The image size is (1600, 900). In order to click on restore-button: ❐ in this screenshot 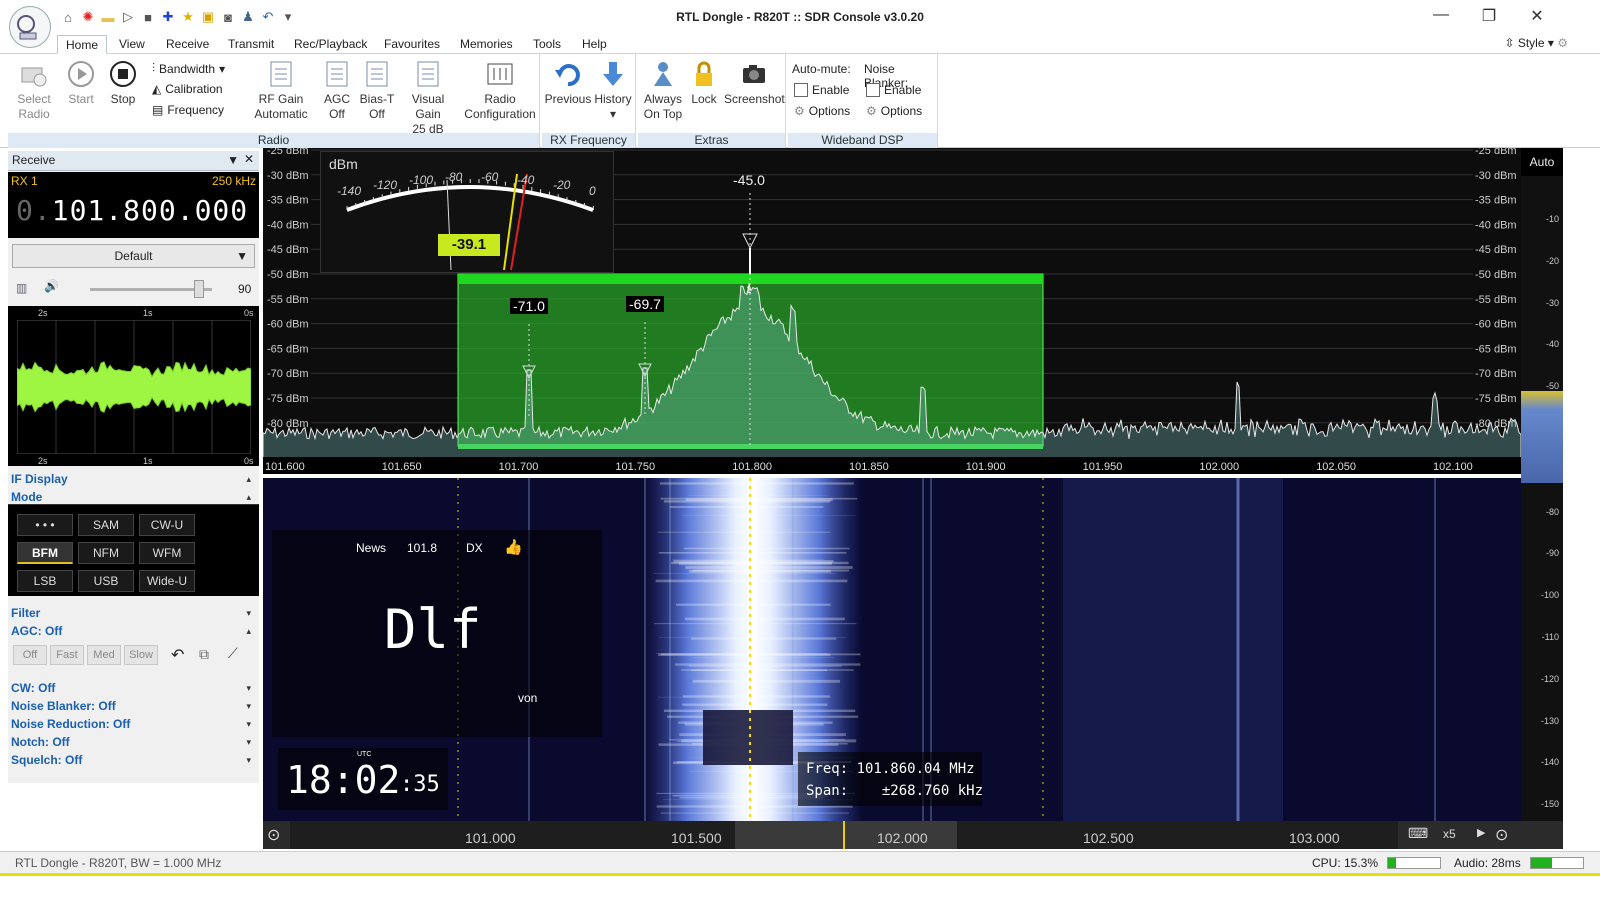, I will do `click(1489, 16)`.